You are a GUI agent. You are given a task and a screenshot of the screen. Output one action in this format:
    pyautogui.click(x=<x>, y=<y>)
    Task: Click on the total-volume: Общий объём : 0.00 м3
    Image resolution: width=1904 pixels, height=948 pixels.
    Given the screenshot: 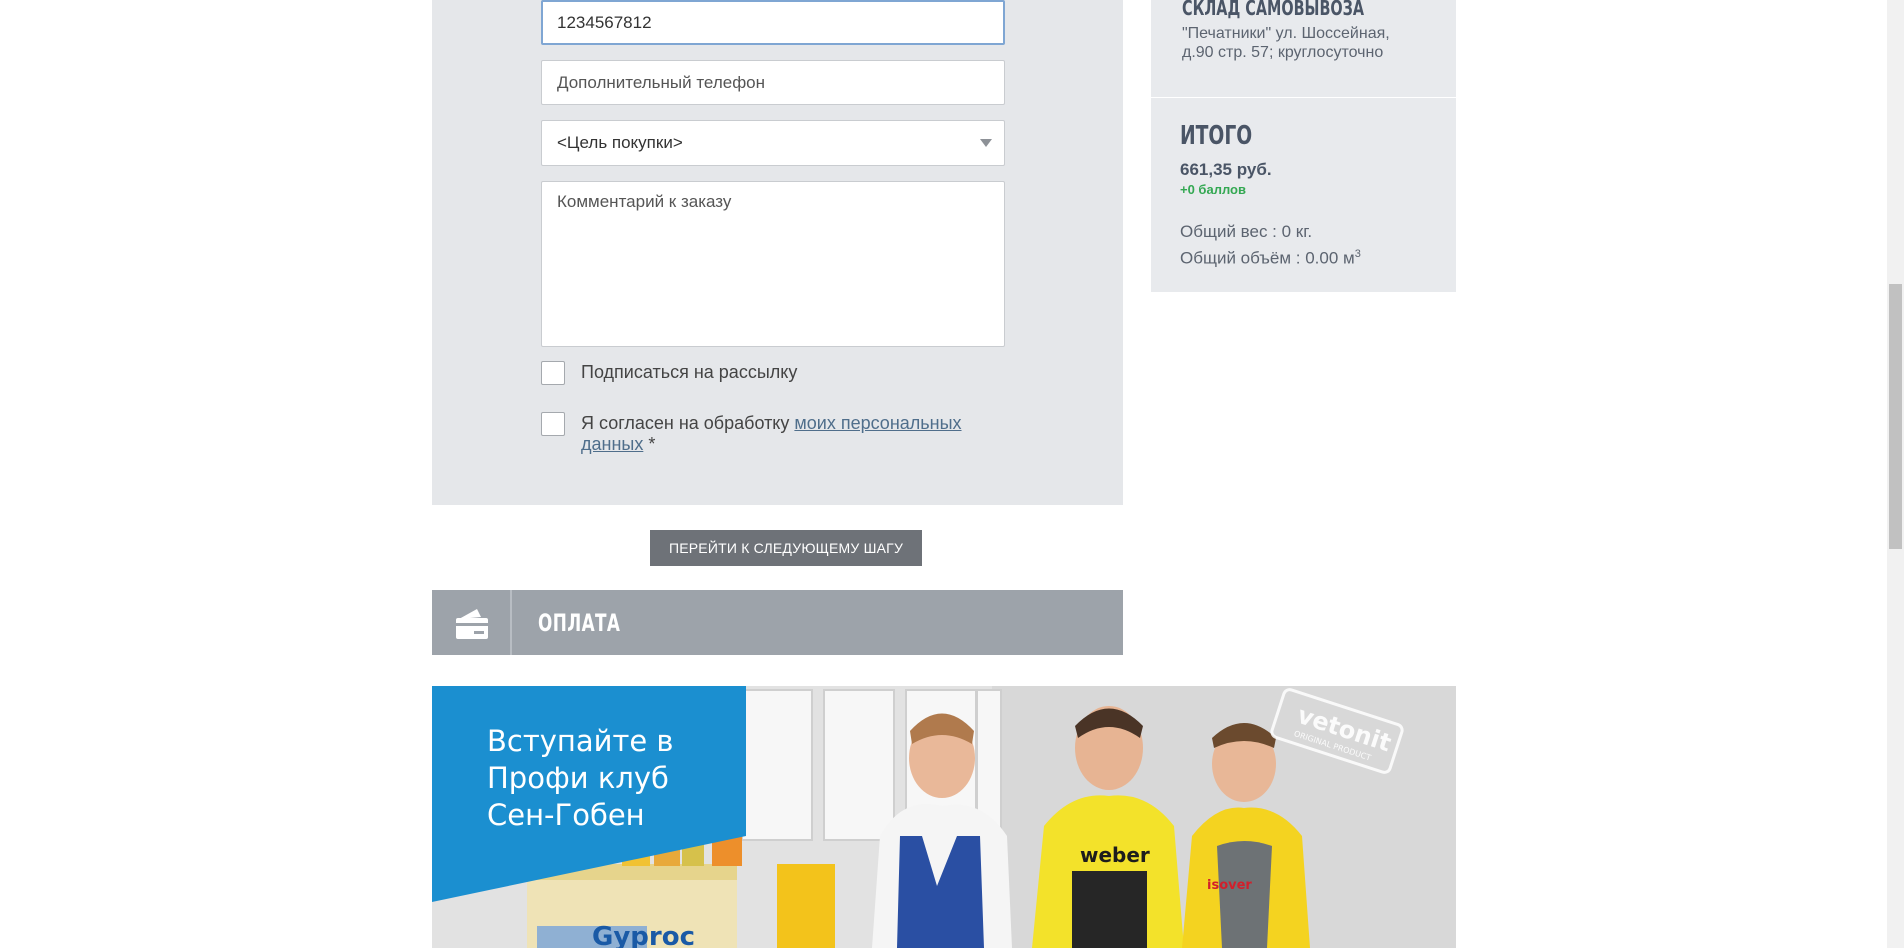 What is the action you would take?
    pyautogui.click(x=1270, y=258)
    